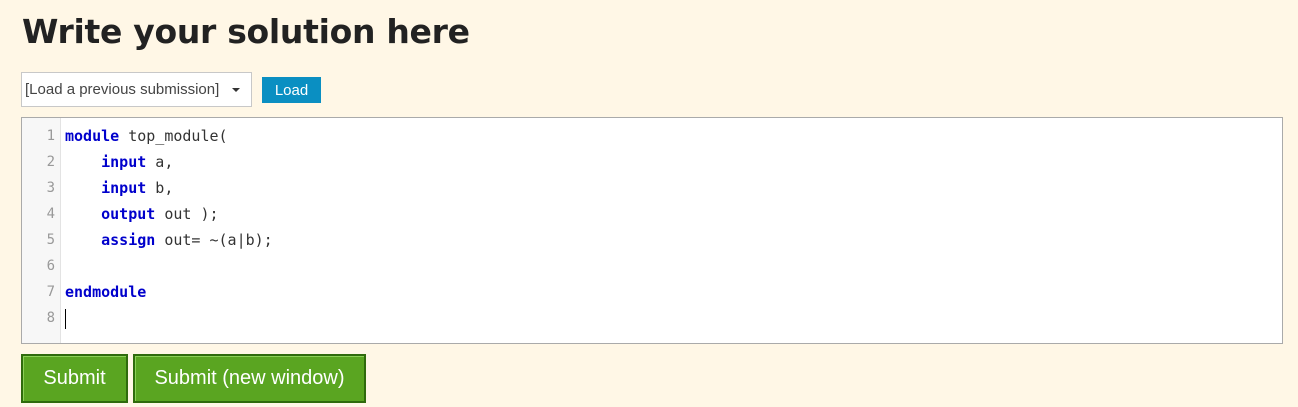  Describe the element at coordinates (642, 214) in the screenshot. I see `code-line: 4 output out );` at that location.